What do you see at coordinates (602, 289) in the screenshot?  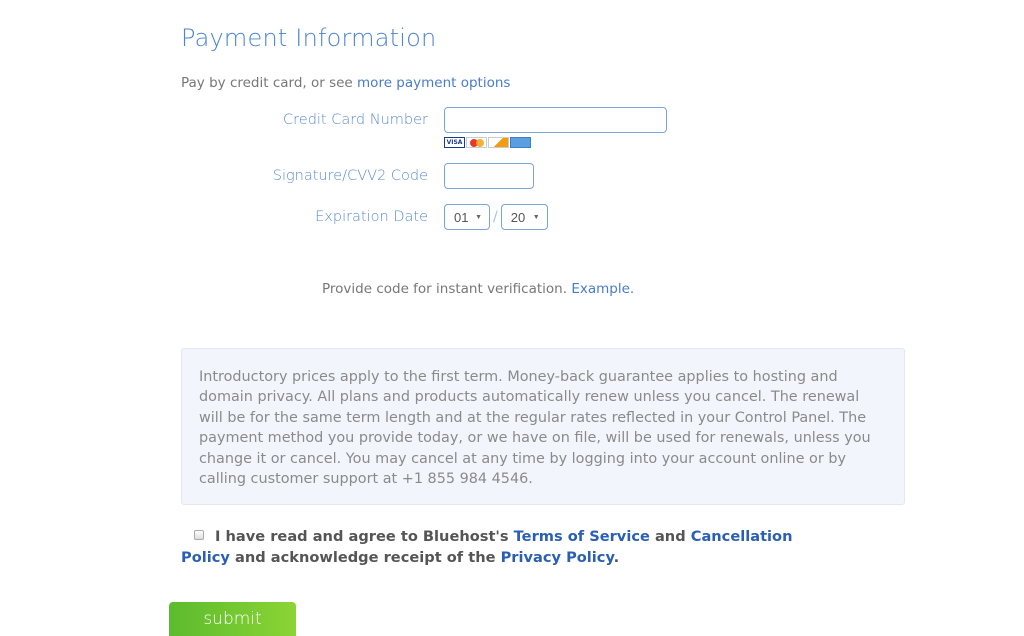 I see `example-link: Example.` at bounding box center [602, 289].